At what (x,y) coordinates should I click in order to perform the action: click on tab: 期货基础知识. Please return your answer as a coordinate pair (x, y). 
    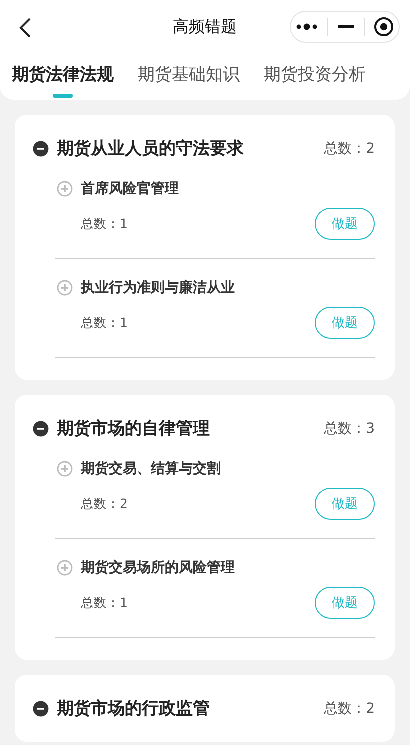
    Looking at the image, I should click on (189, 77).